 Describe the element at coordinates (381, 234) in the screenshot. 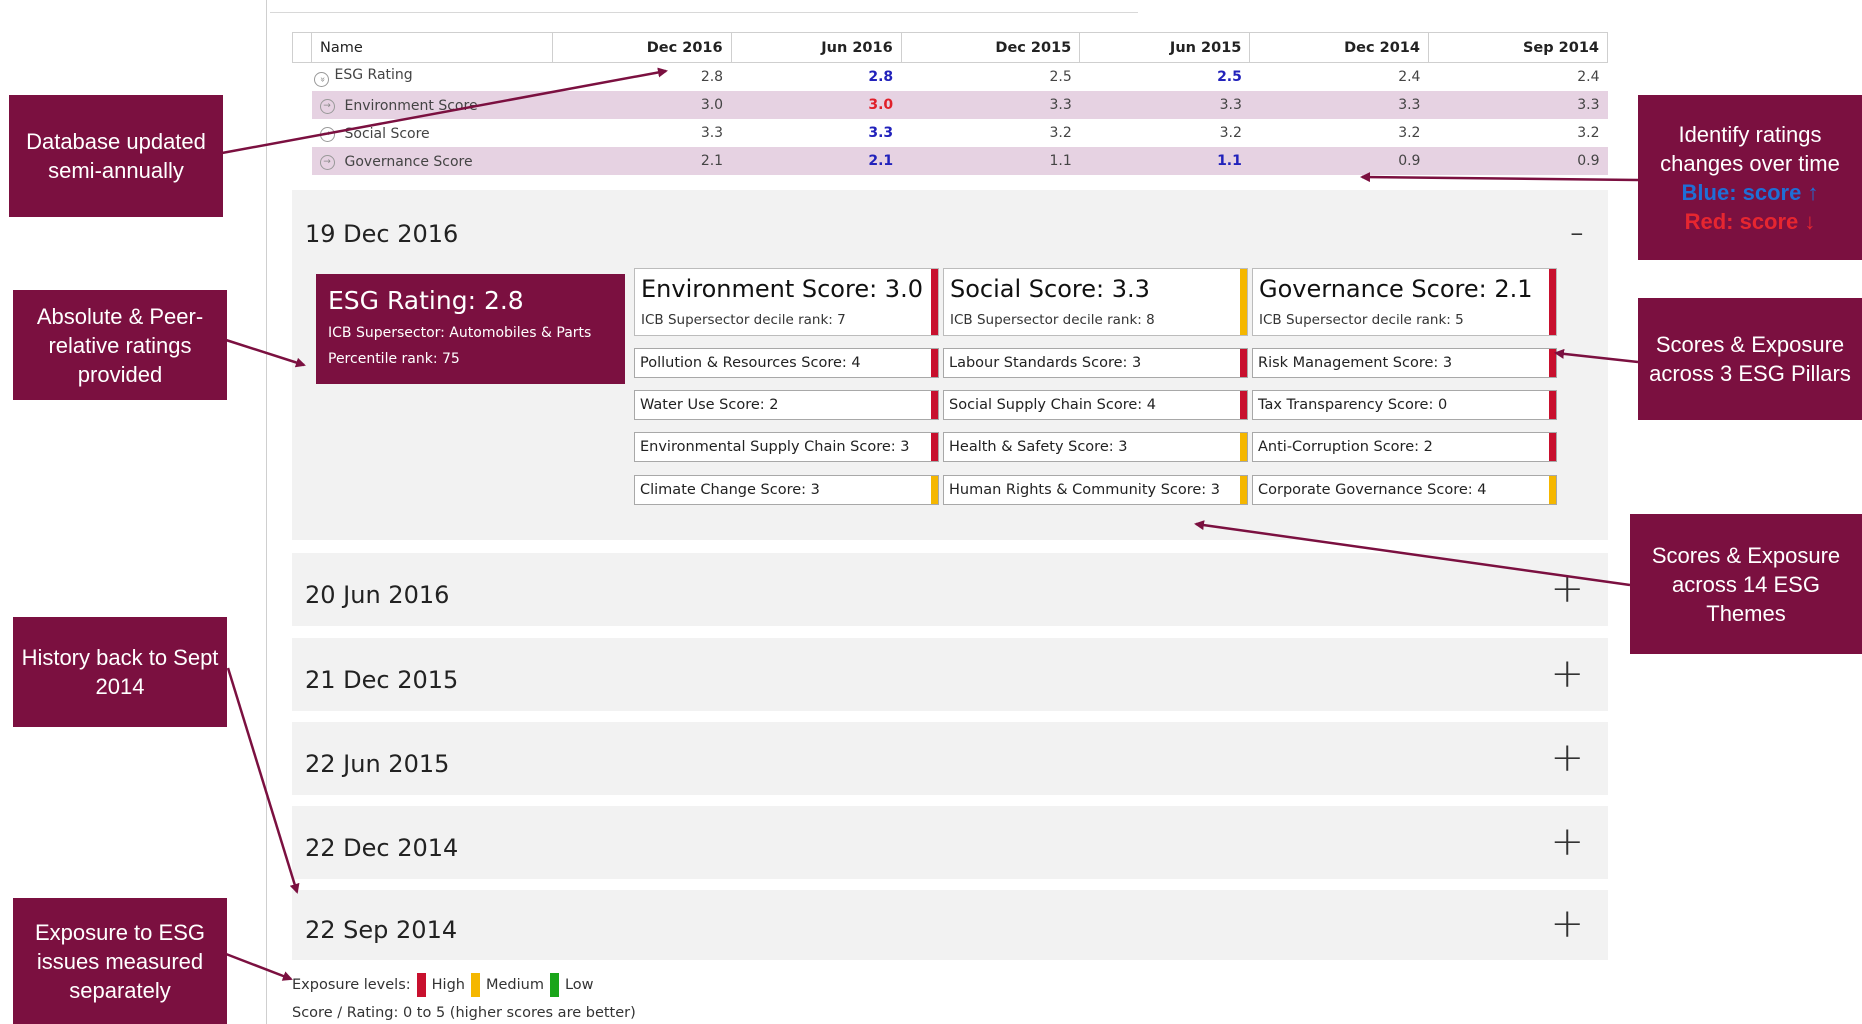

I see `panel-date: 19 Dec 2016` at that location.